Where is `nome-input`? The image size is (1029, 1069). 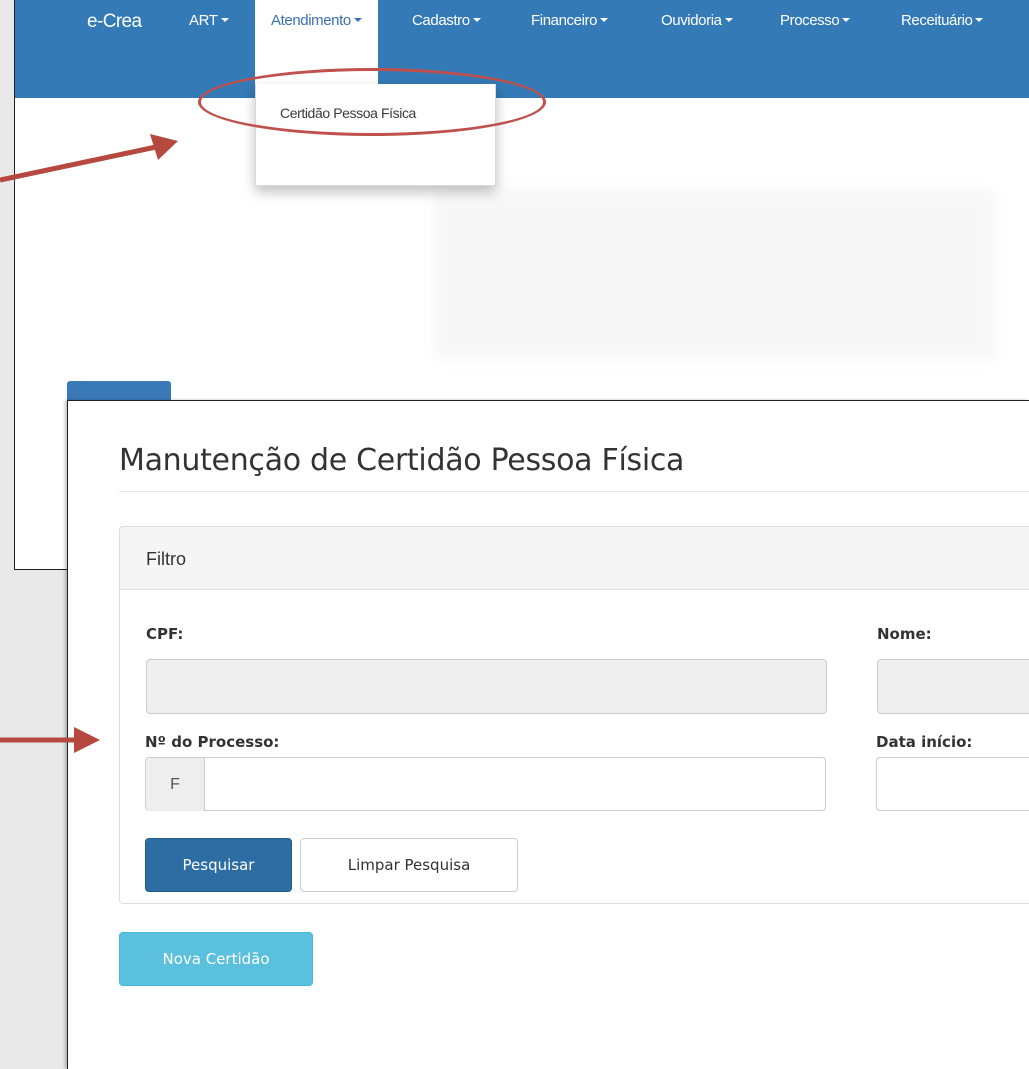
nome-input is located at coordinates (953, 686).